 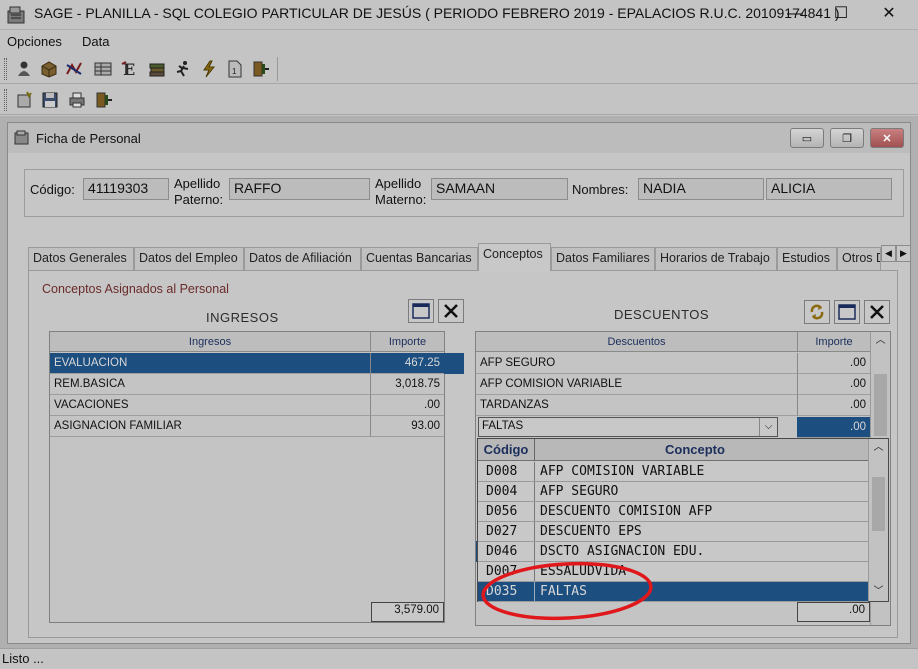 I want to click on close-button: ✕, so click(x=889, y=15).